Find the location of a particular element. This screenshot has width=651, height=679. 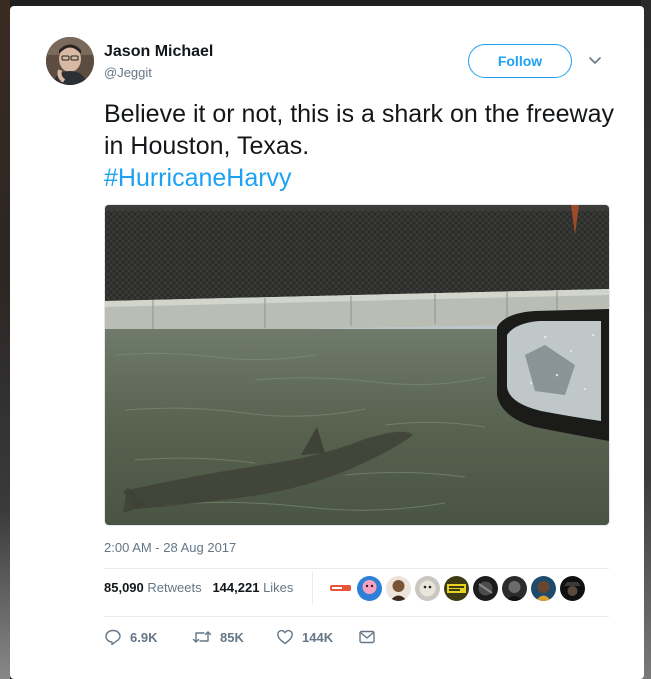

retweets-stat: 85,090 Retweets is located at coordinates (153, 587).